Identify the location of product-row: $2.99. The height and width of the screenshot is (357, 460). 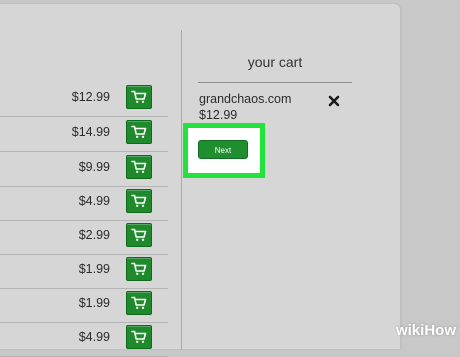
(84, 237).